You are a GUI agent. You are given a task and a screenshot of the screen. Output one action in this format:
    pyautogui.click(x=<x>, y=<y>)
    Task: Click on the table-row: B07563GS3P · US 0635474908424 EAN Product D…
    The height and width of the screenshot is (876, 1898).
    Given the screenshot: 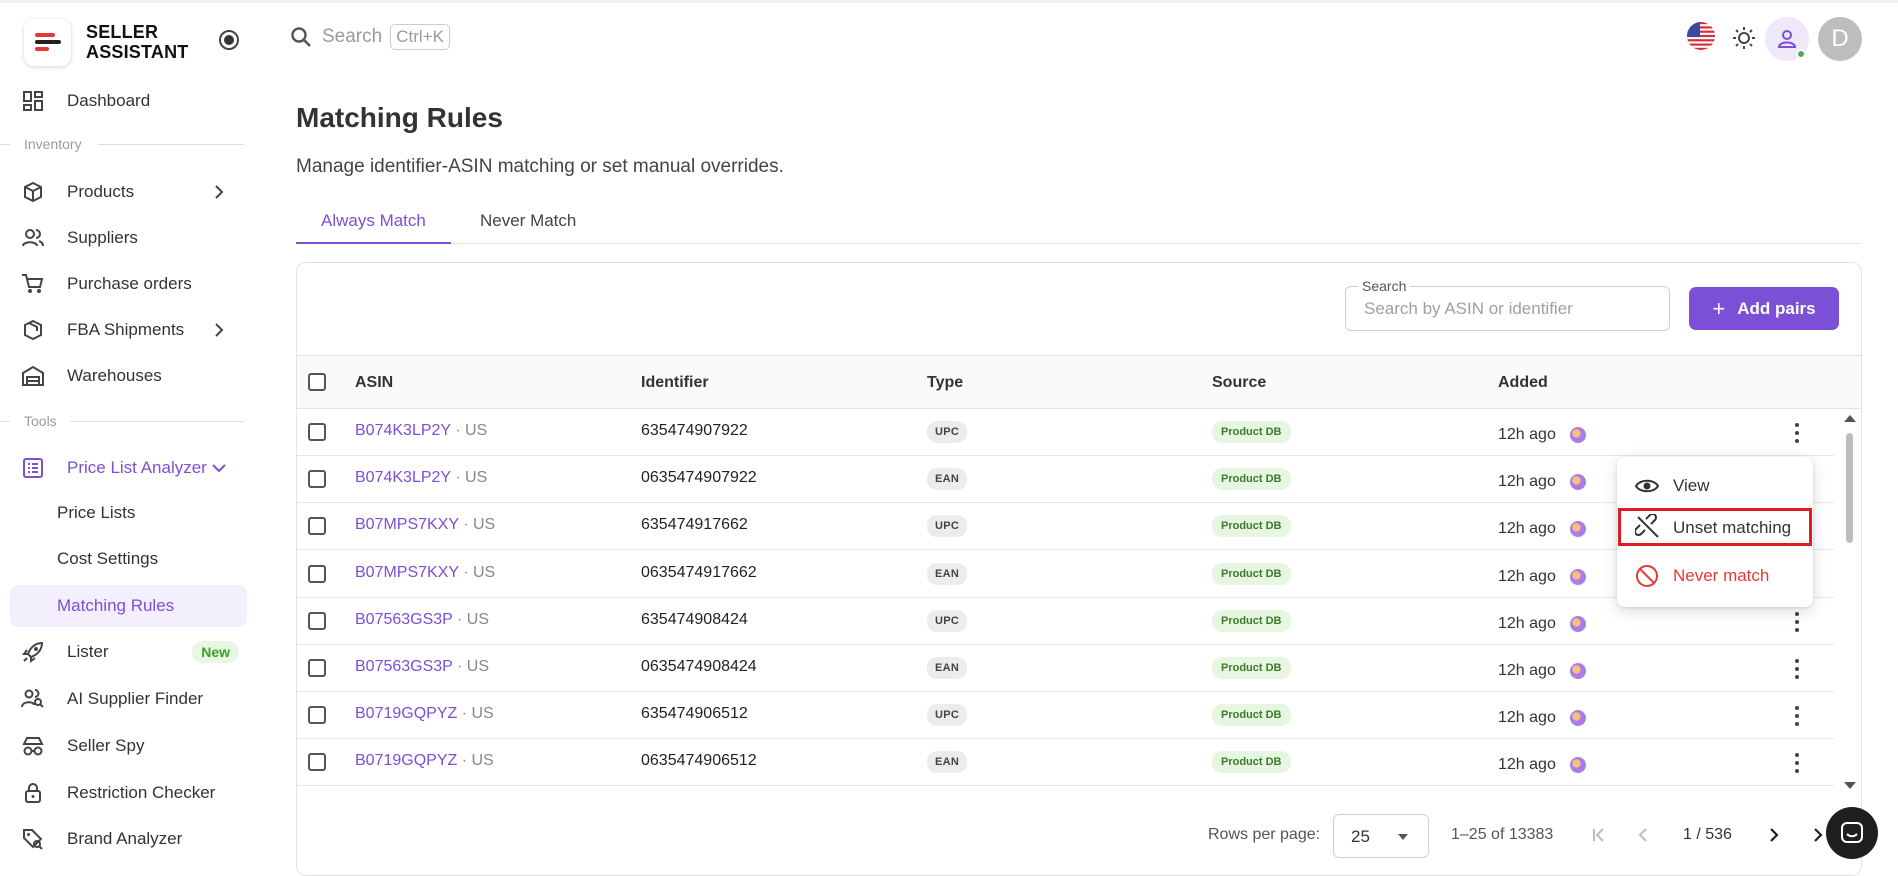 What is the action you would take?
    pyautogui.click(x=1065, y=668)
    